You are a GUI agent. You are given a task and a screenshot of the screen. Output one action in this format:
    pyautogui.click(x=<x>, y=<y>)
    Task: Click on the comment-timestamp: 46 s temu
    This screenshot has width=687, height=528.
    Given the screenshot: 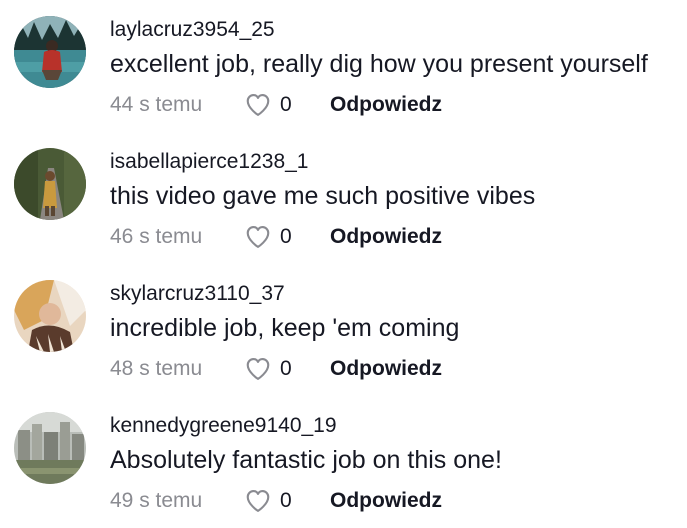 What is the action you would take?
    pyautogui.click(x=156, y=236)
    